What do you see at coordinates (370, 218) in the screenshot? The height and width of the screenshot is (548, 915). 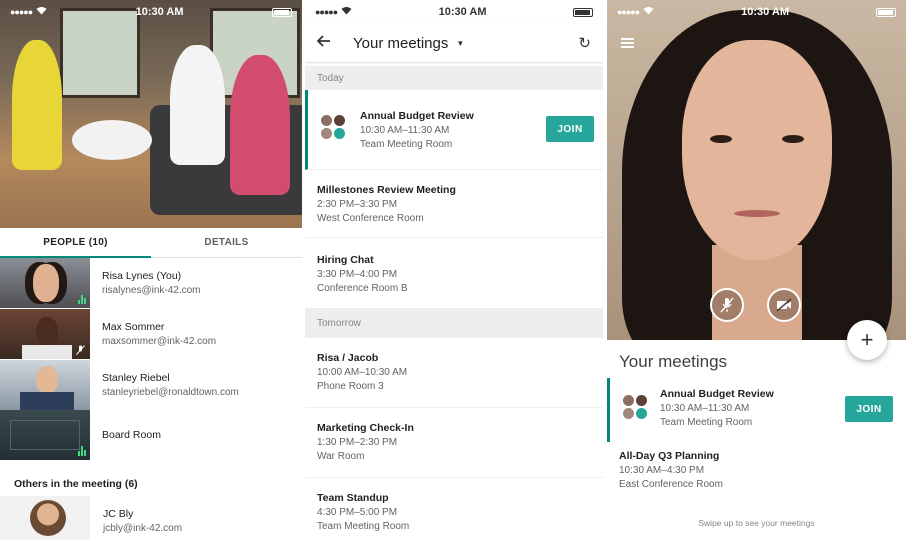 I see `meeting-room: West Conference Room` at bounding box center [370, 218].